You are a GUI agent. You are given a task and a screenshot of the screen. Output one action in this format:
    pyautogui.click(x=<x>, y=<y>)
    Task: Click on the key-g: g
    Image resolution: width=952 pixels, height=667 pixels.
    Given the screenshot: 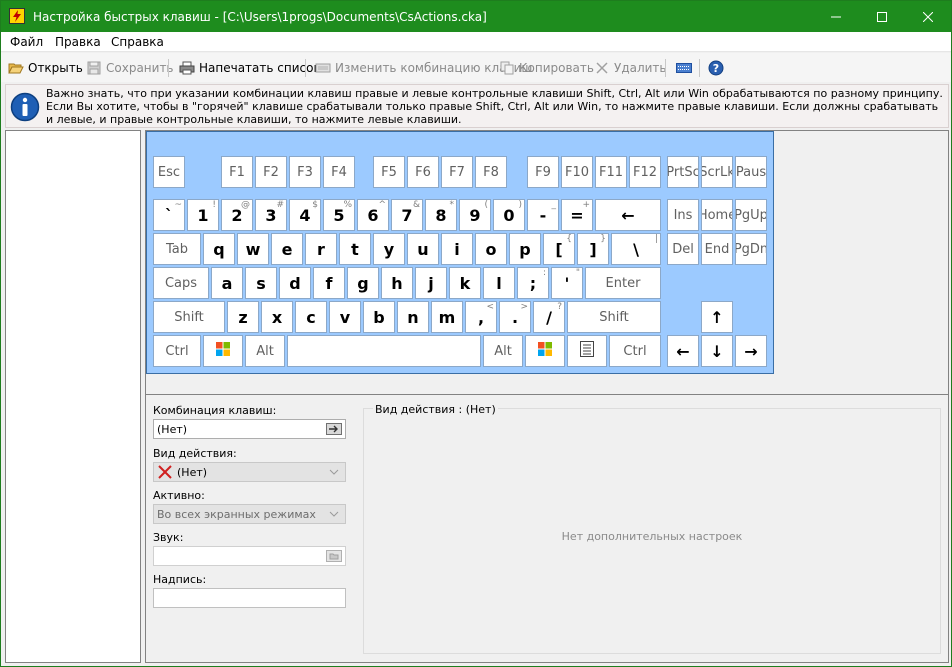 What is the action you would take?
    pyautogui.click(x=363, y=283)
    